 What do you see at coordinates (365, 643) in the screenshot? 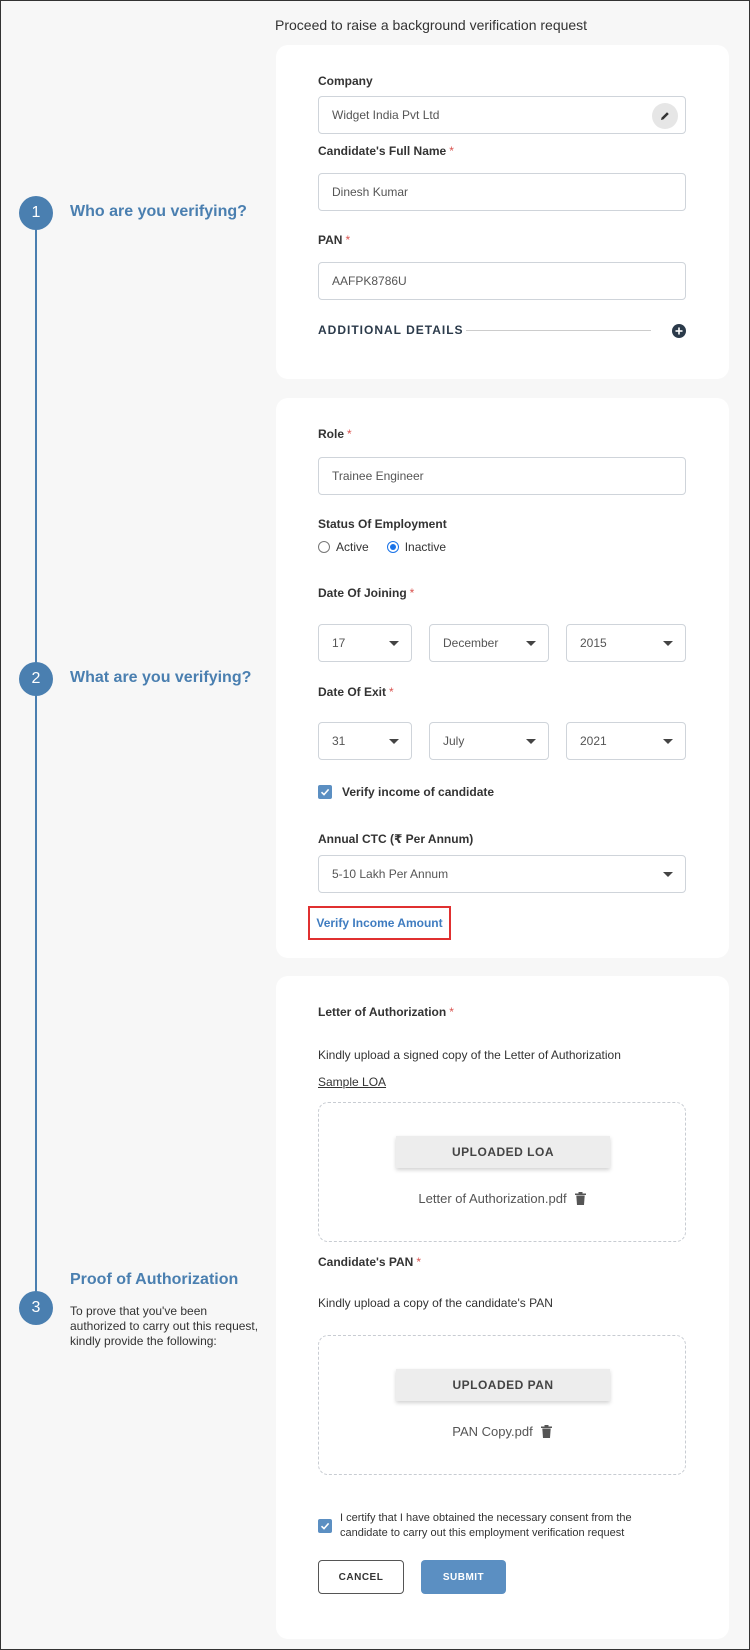
I see `doj-day-select: 17` at bounding box center [365, 643].